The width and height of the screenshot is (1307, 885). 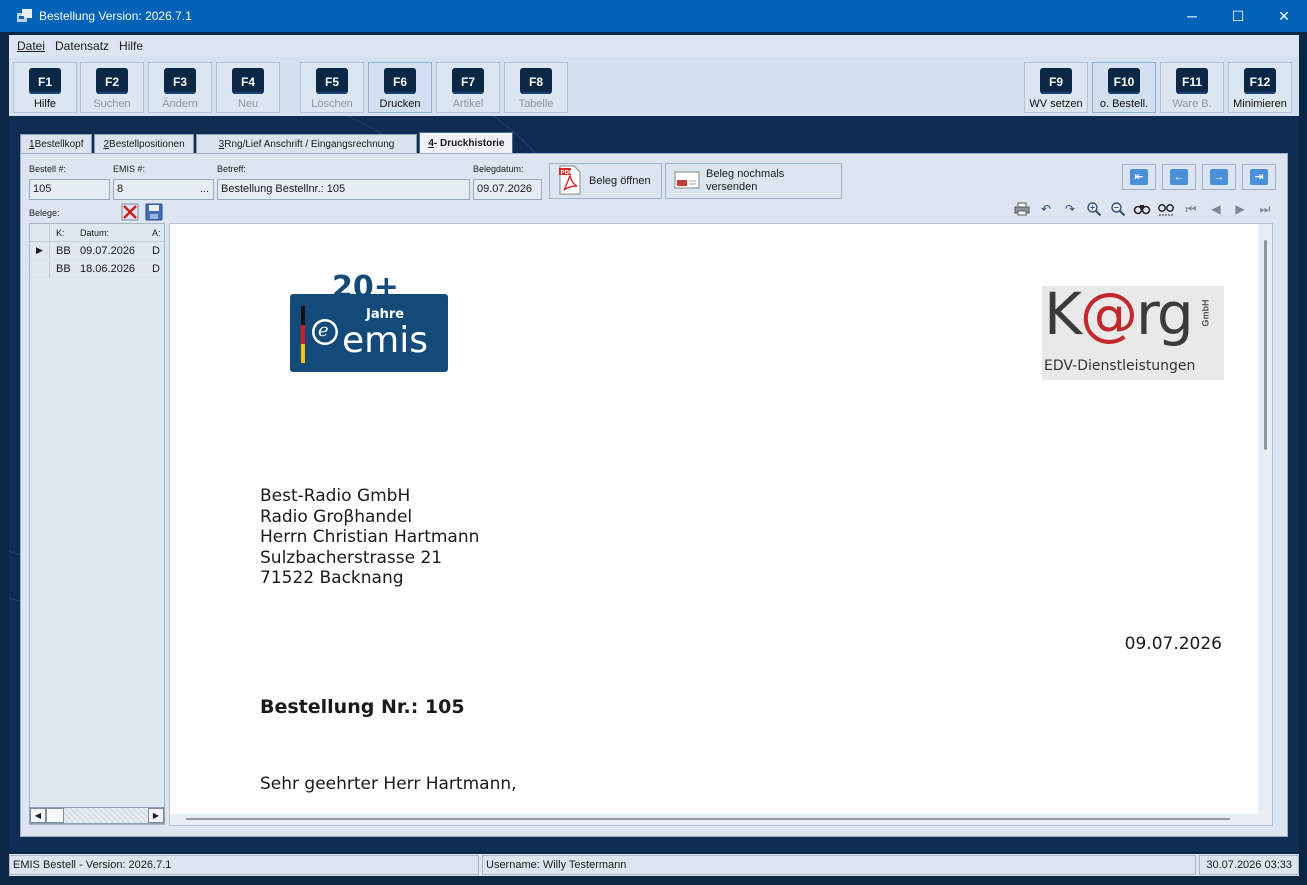 I want to click on f9-wv-button: F9 WV setzen, so click(x=1056, y=87).